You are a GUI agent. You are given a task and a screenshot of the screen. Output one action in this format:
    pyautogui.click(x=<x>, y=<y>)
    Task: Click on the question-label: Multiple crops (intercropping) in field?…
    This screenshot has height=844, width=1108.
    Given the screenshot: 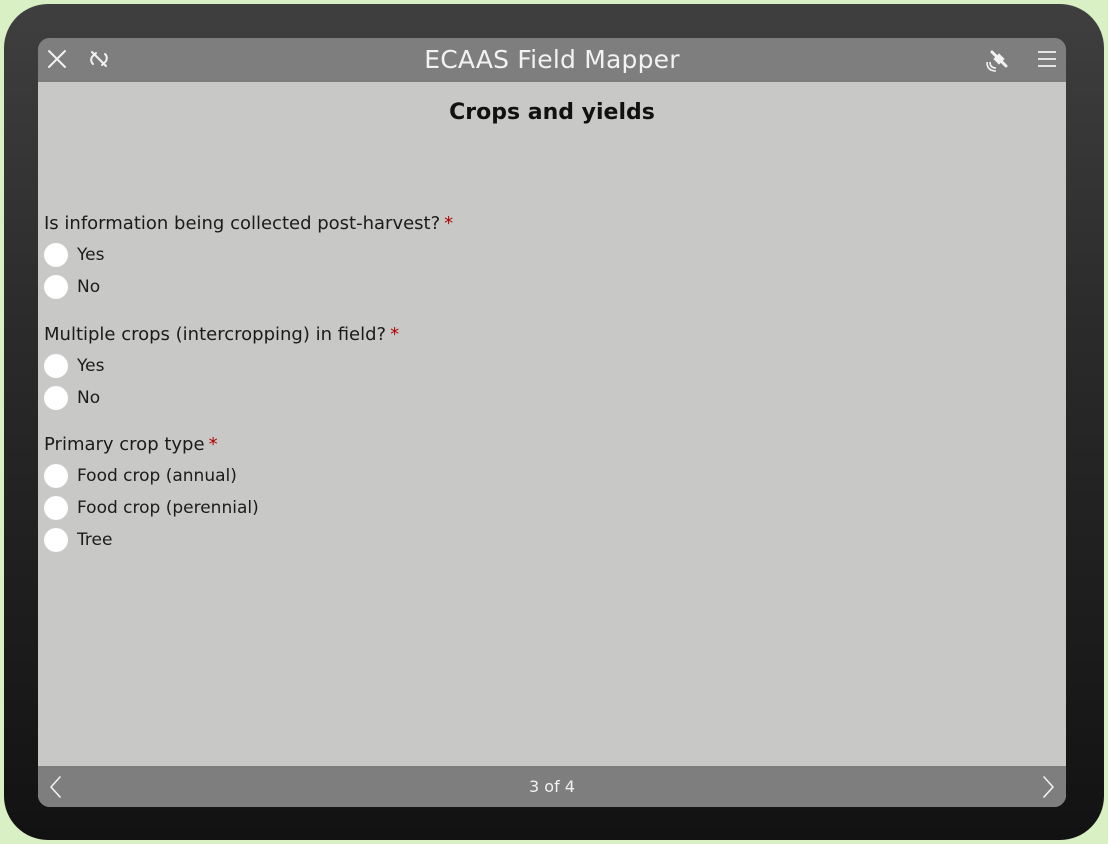 What is the action you would take?
    pyautogui.click(x=544, y=335)
    